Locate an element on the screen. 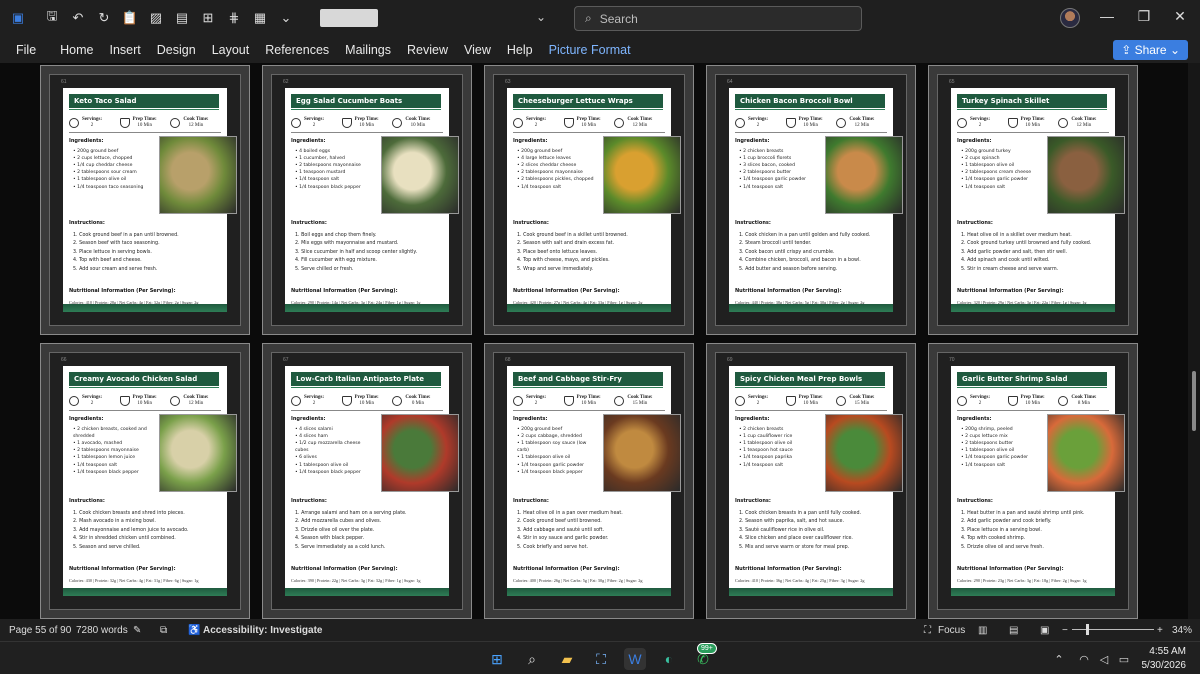 This screenshot has height=674, width=1200. tab-file: File is located at coordinates (26, 50).